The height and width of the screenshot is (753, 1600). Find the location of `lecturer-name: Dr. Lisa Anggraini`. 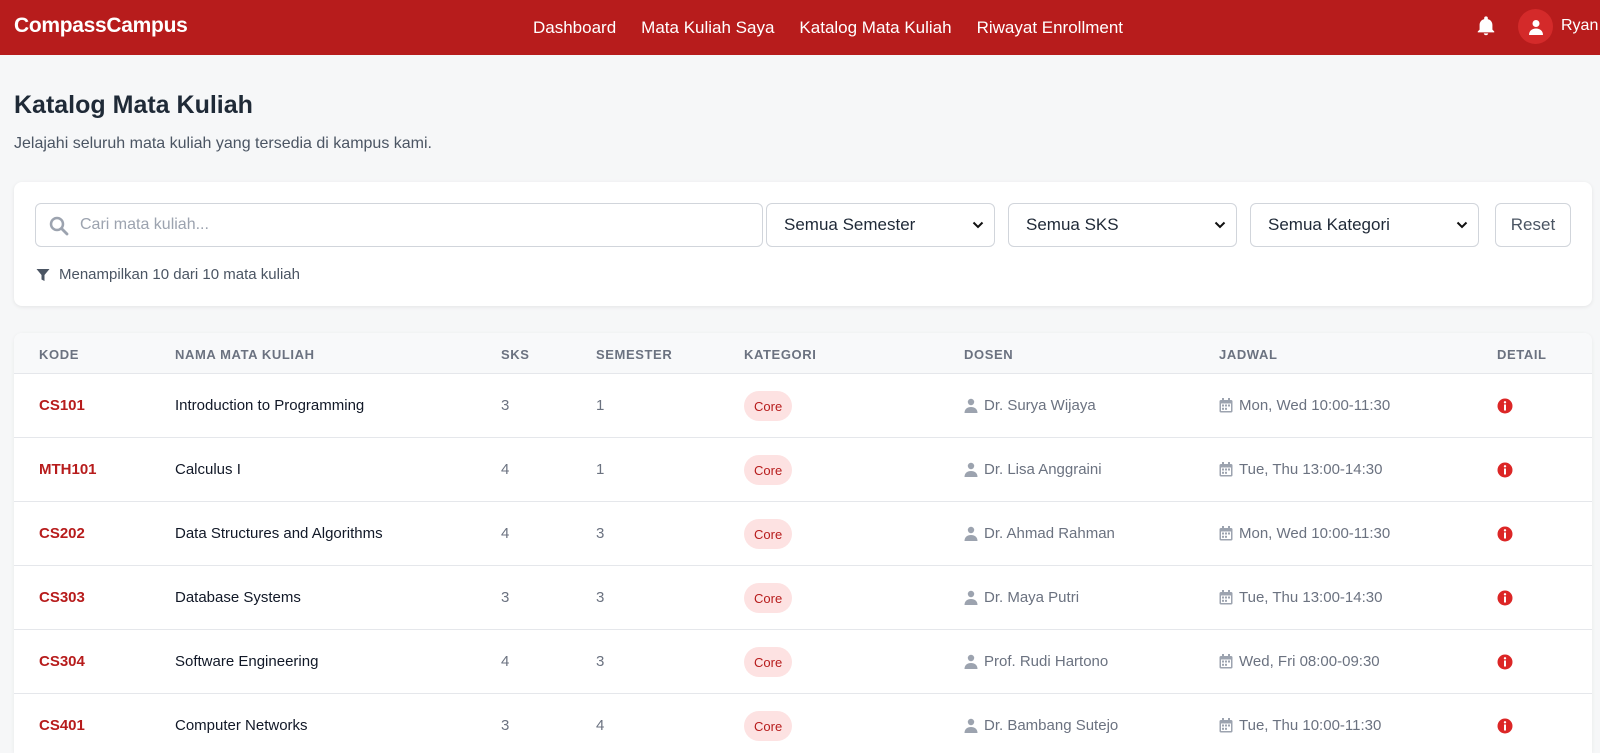

lecturer-name: Dr. Lisa Anggraini is located at coordinates (1043, 469).